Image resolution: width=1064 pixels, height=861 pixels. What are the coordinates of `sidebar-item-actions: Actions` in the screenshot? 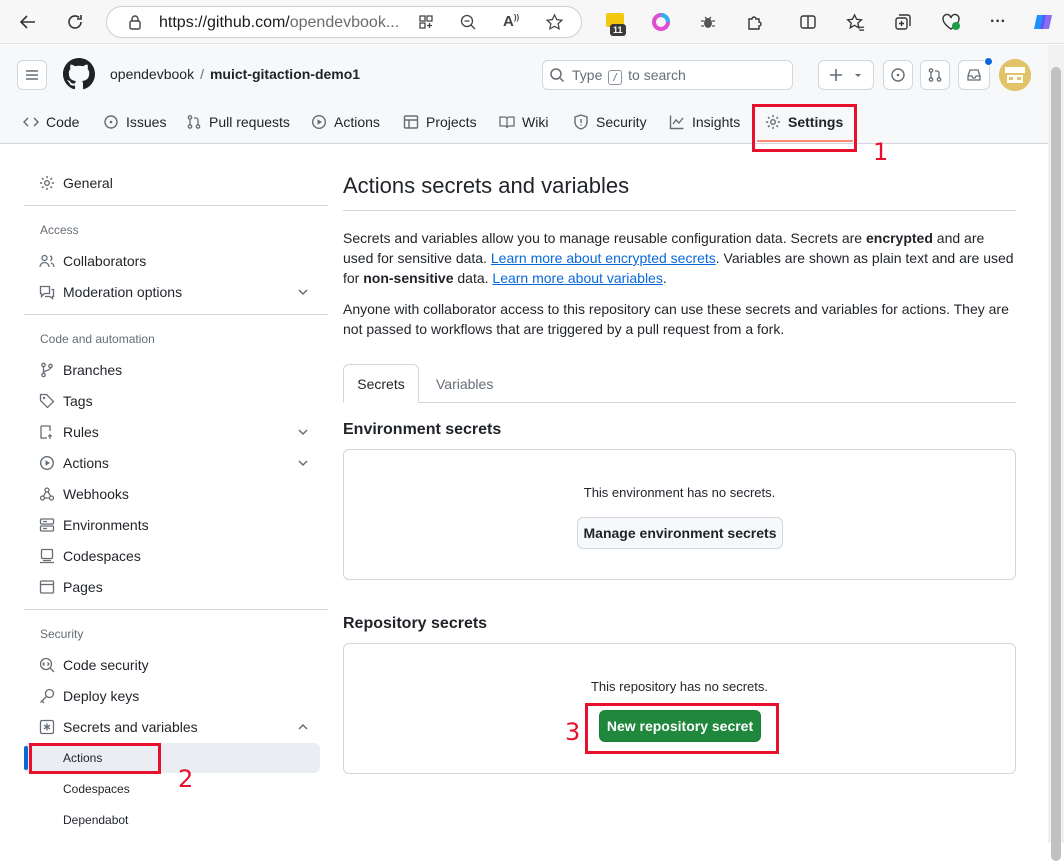 It's located at (172, 462).